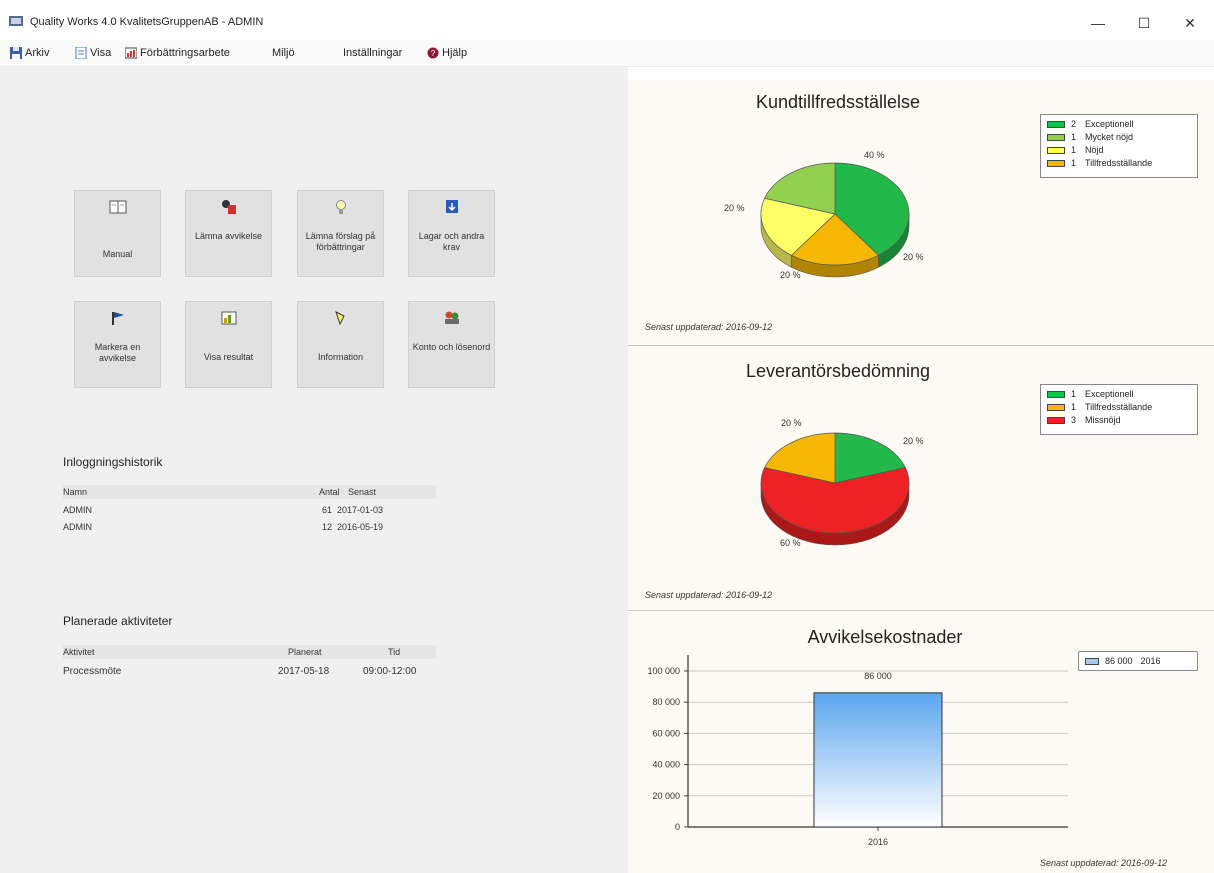 This screenshot has height=873, width=1214. I want to click on menu-miljo: Miljö, so click(283, 53).